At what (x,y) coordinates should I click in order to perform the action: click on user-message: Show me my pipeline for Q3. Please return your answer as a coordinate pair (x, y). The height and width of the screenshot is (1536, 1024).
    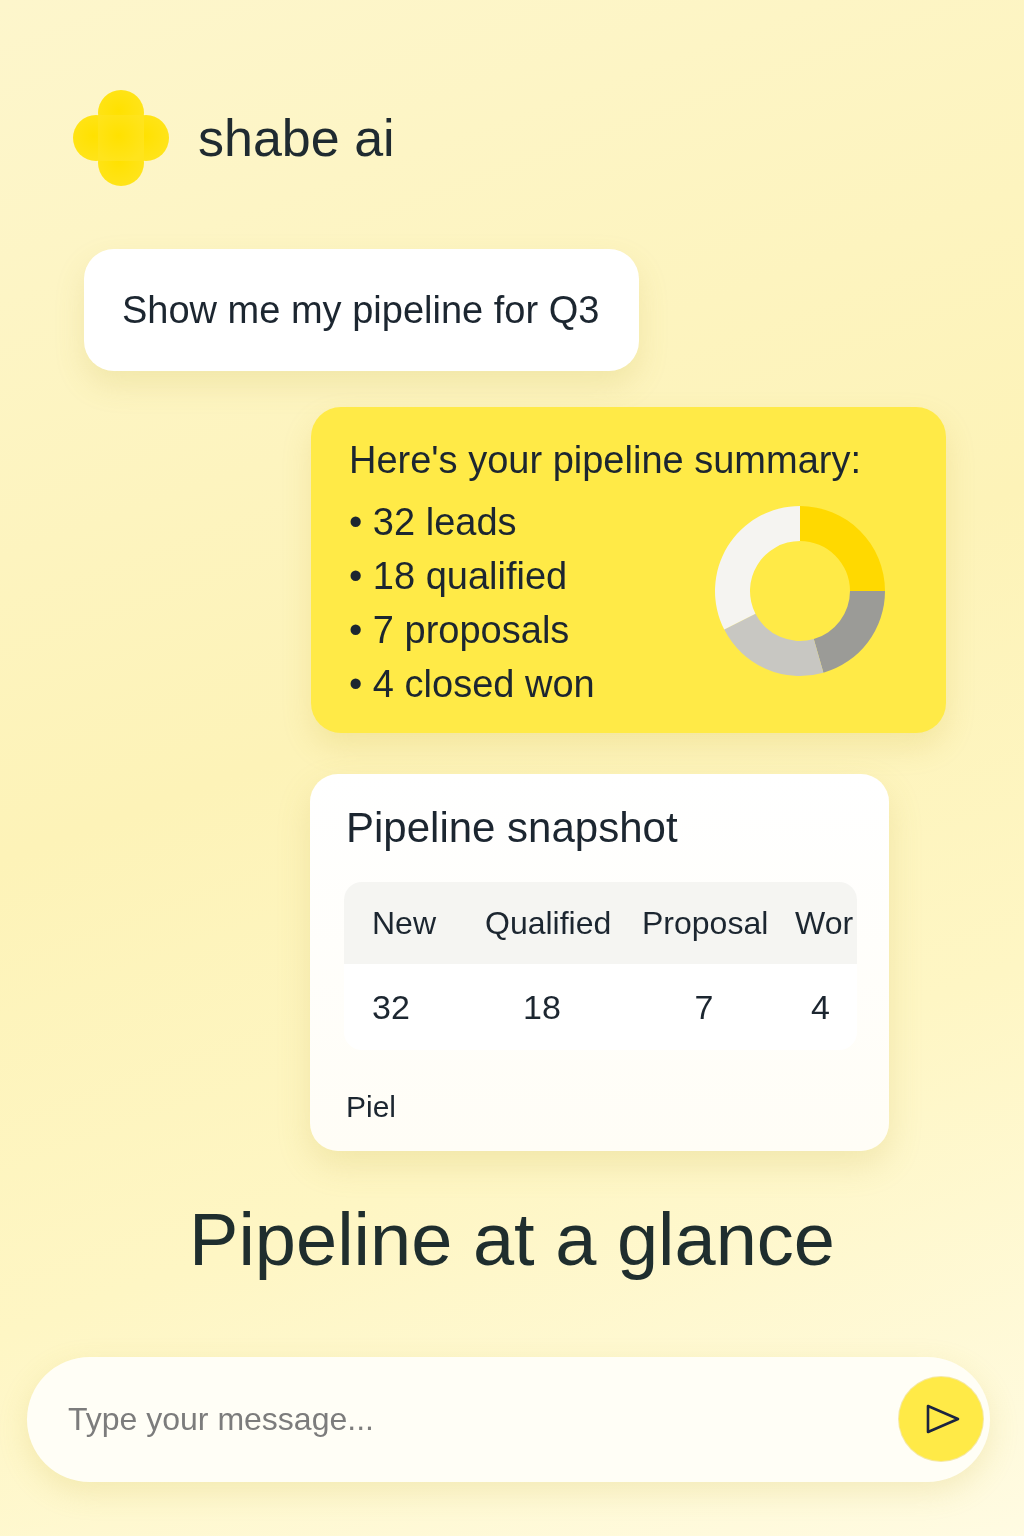
    Looking at the image, I should click on (362, 310).